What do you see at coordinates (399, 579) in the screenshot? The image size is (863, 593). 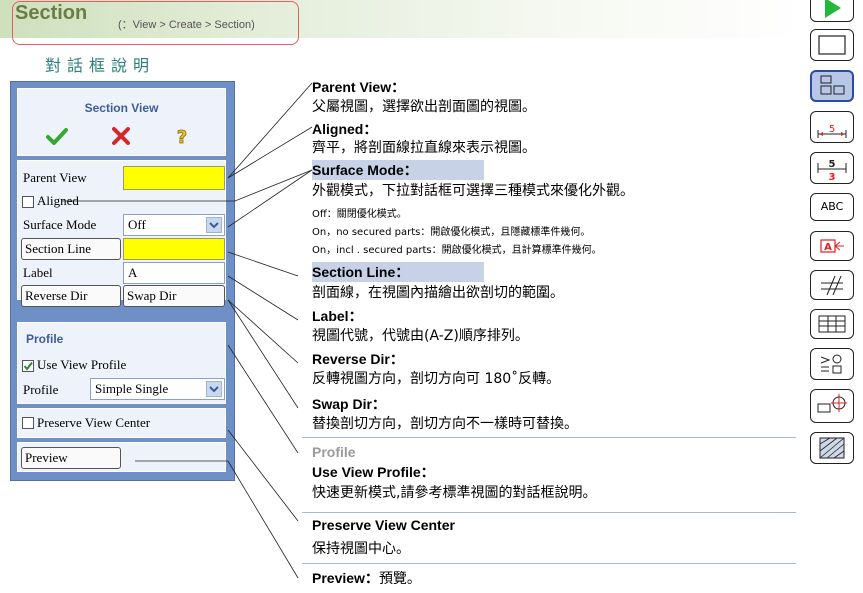 I see `preview-text: 預覽。` at bounding box center [399, 579].